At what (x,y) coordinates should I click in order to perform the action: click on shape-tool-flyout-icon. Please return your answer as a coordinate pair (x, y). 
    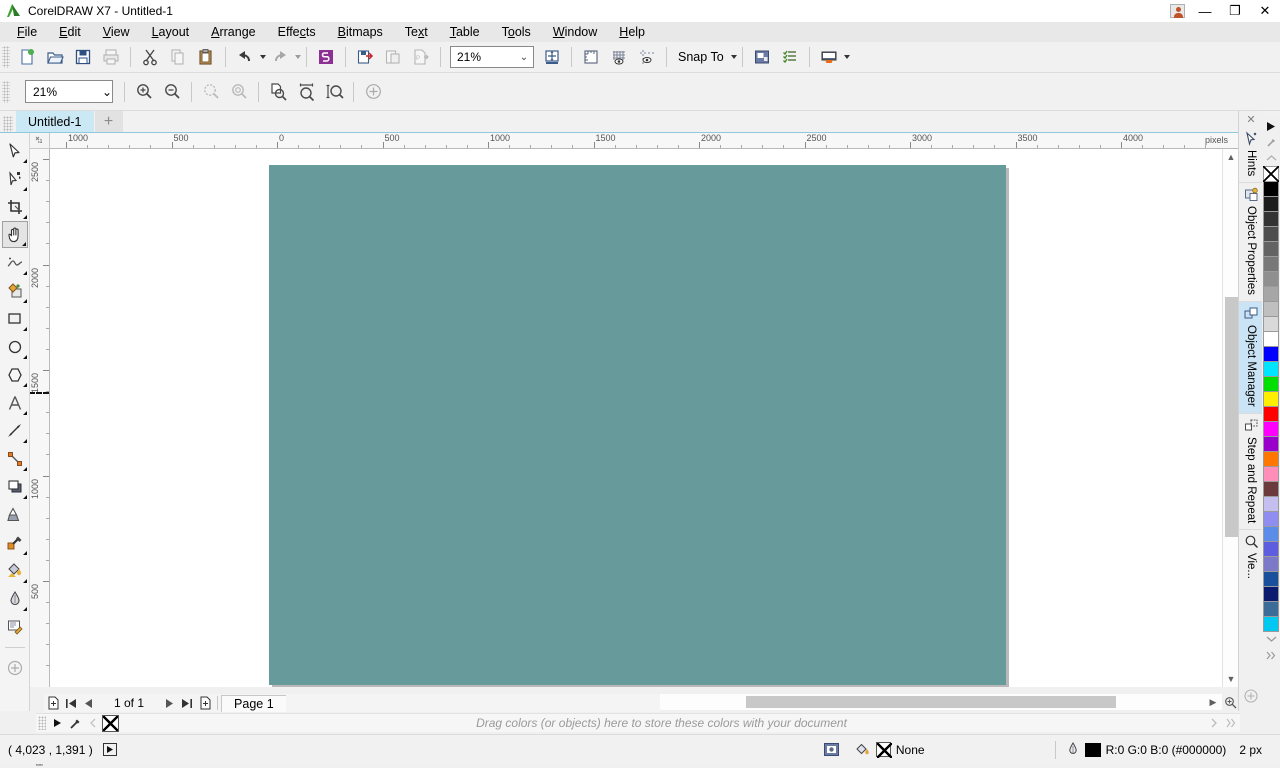
    Looking at the image, I should click on (24, 189).